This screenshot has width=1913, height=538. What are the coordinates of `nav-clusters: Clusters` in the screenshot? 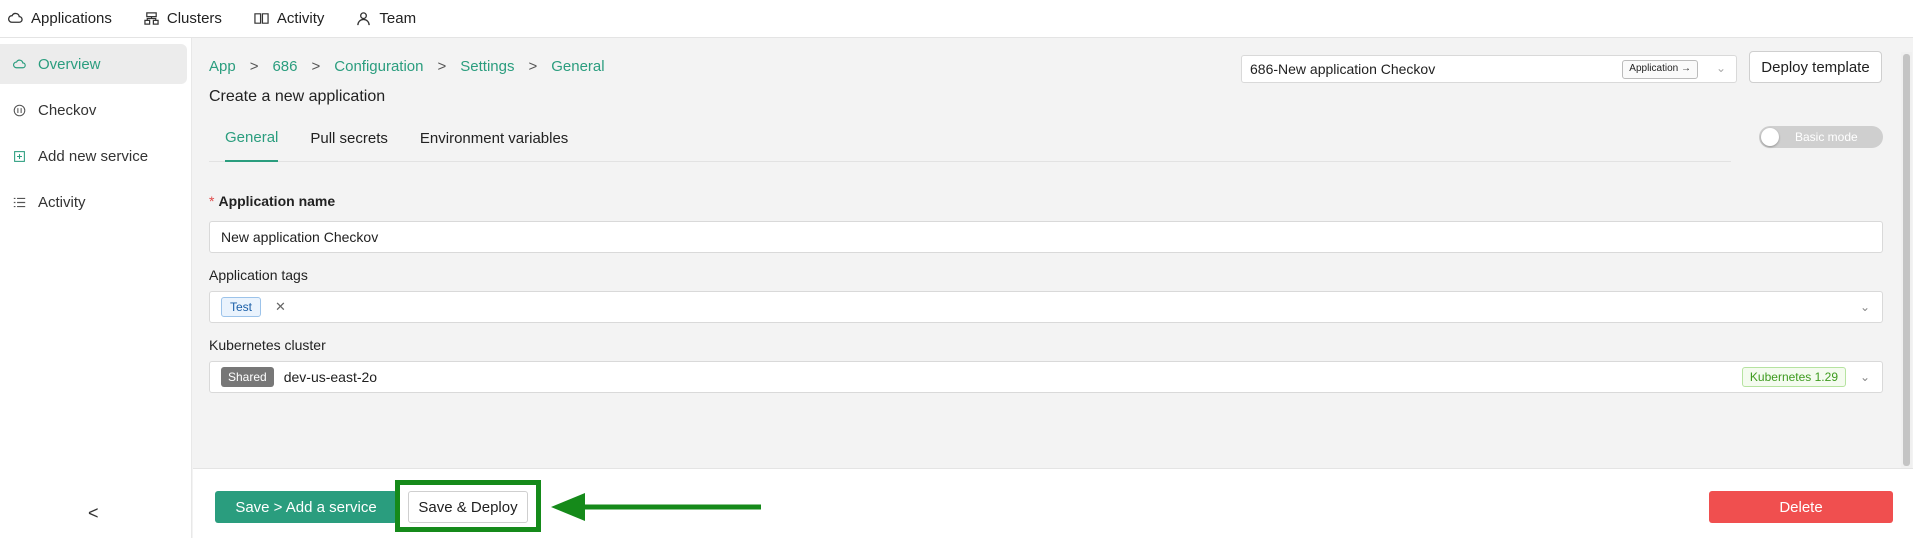 It's located at (183, 18).